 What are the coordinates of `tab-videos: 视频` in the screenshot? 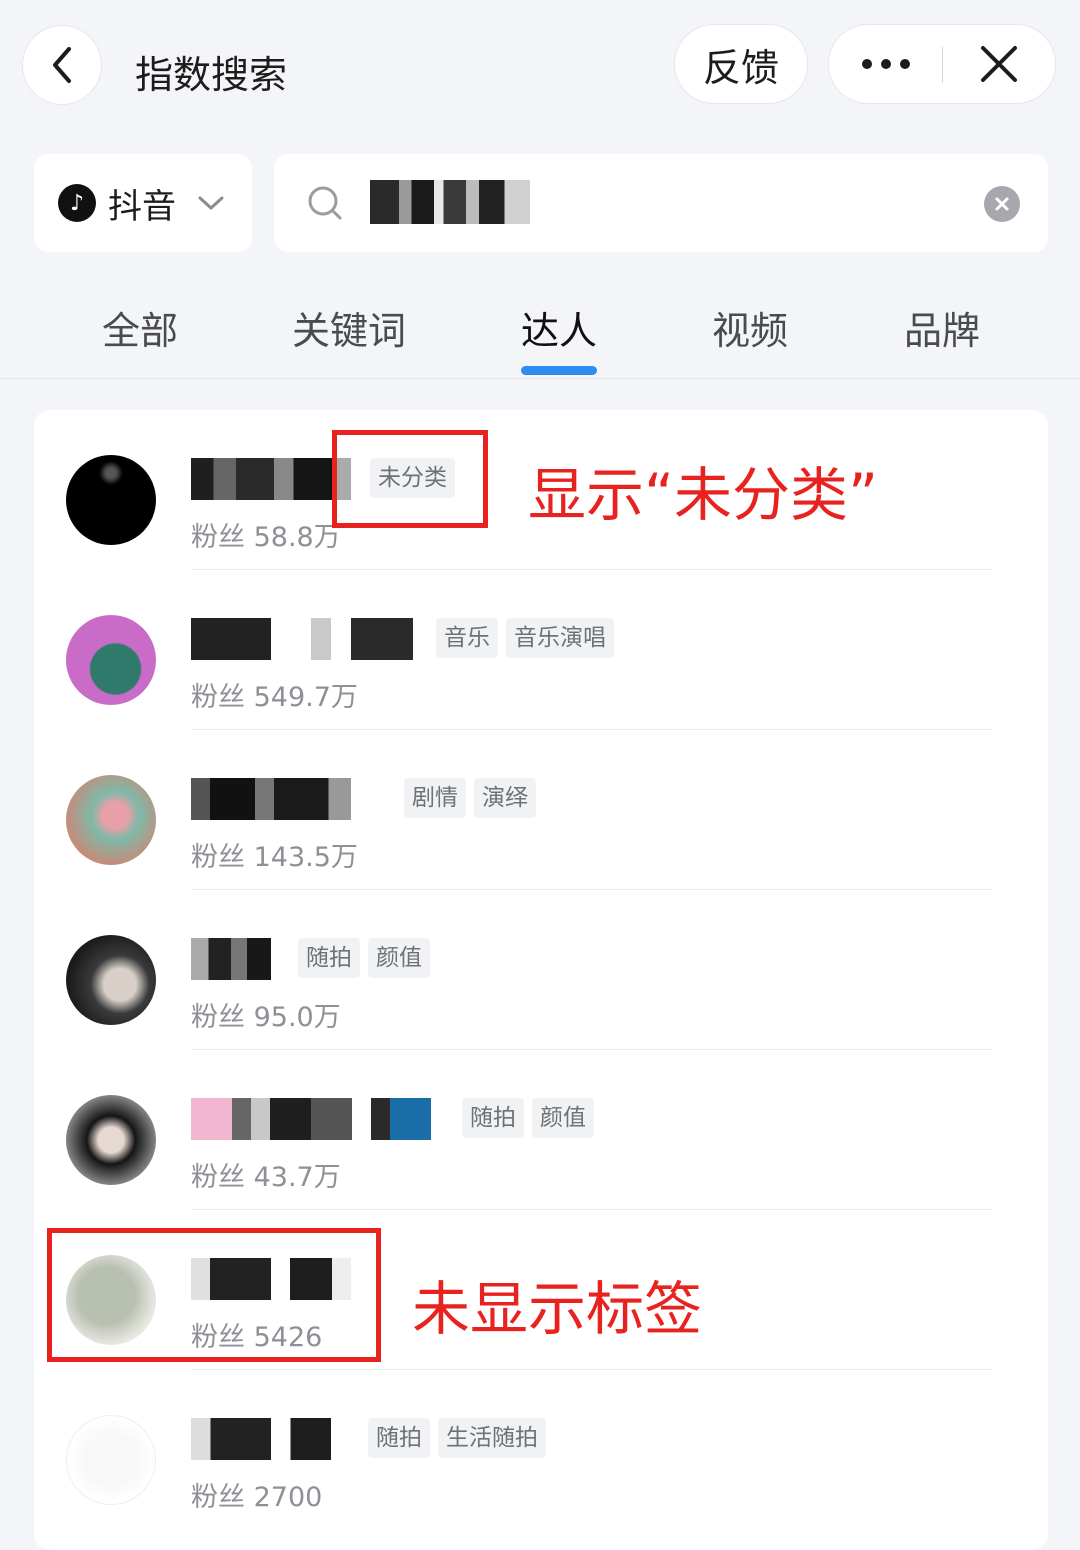 It's located at (750, 327).